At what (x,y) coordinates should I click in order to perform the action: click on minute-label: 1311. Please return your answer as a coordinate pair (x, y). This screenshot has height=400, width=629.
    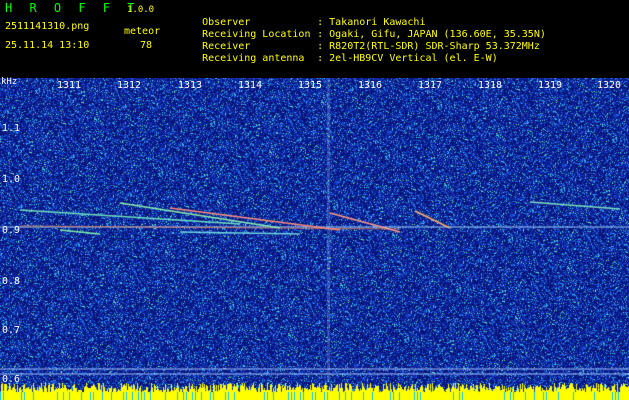
    Looking at the image, I should click on (69, 85).